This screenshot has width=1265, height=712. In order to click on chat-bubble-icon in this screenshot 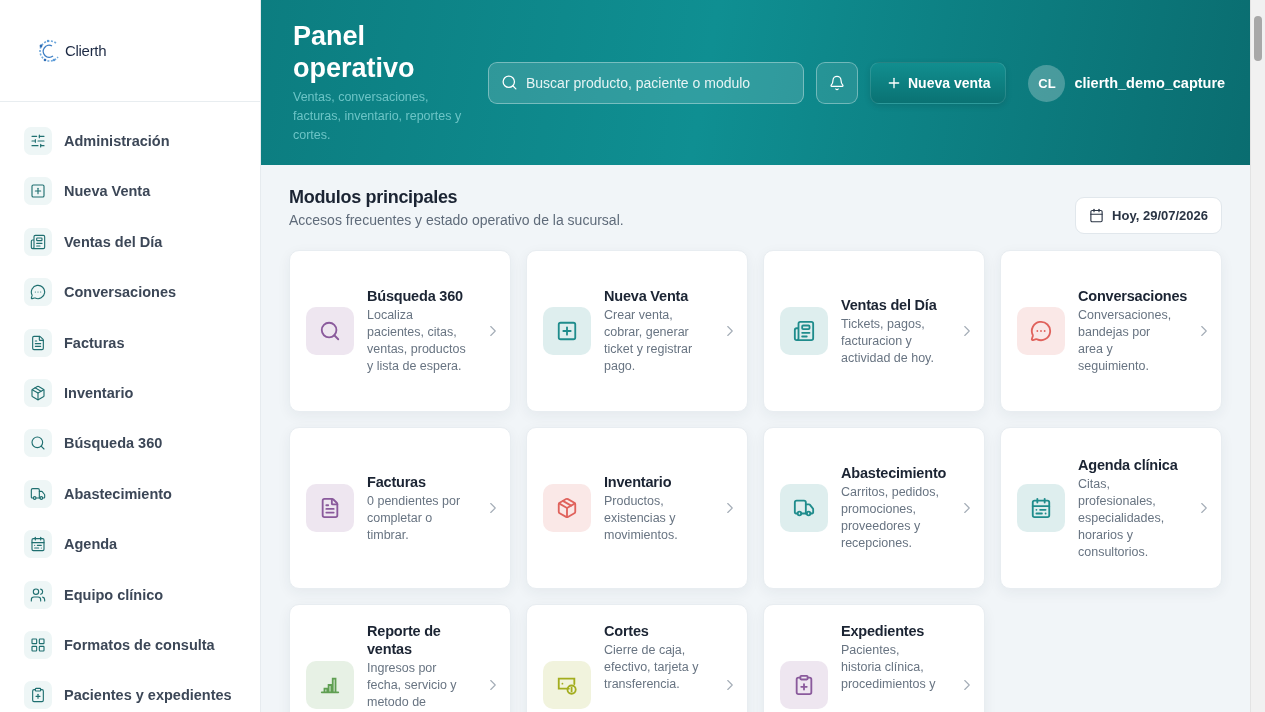, I will do `click(38, 292)`.